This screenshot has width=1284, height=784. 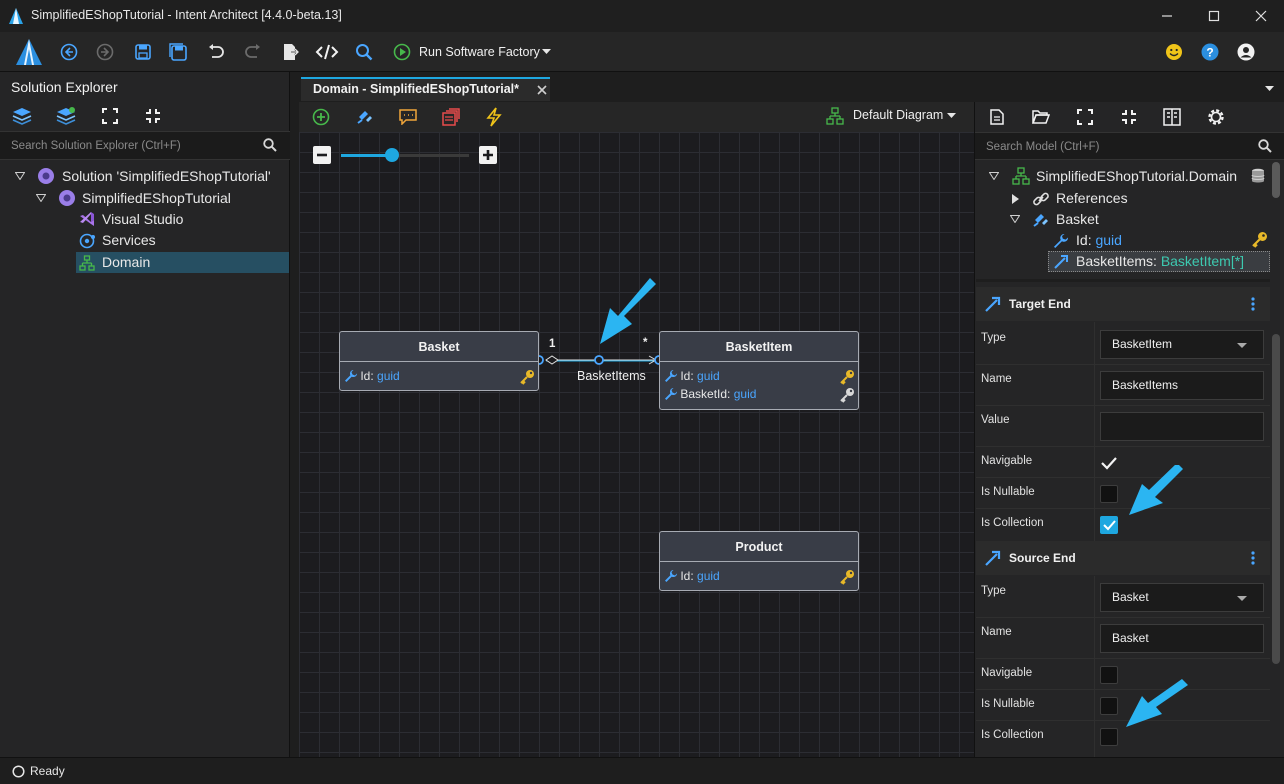 What do you see at coordinates (1109, 525) in the screenshot?
I see `target-collection-checkbox` at bounding box center [1109, 525].